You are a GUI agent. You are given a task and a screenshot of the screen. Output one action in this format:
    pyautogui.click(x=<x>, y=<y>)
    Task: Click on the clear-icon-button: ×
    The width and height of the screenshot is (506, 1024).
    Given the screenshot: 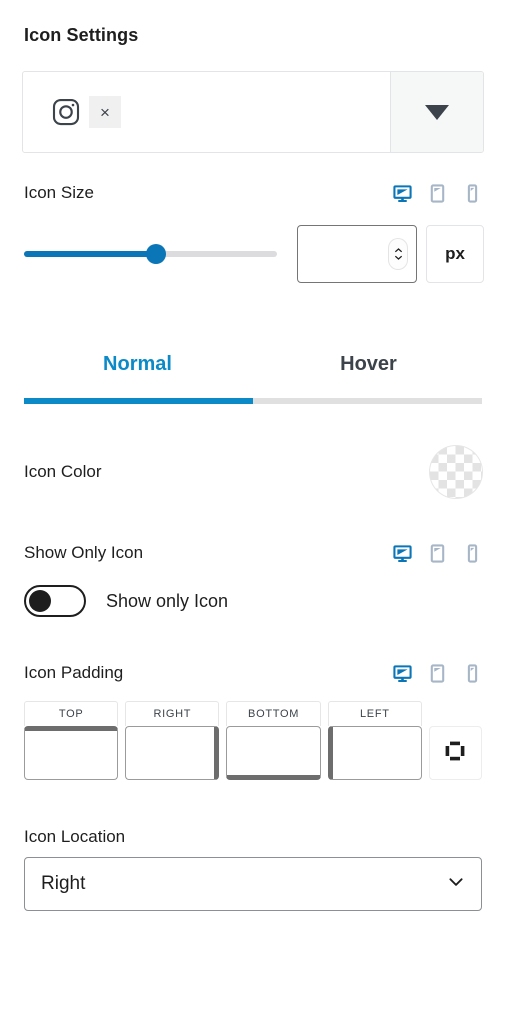 What is the action you would take?
    pyautogui.click(x=105, y=112)
    